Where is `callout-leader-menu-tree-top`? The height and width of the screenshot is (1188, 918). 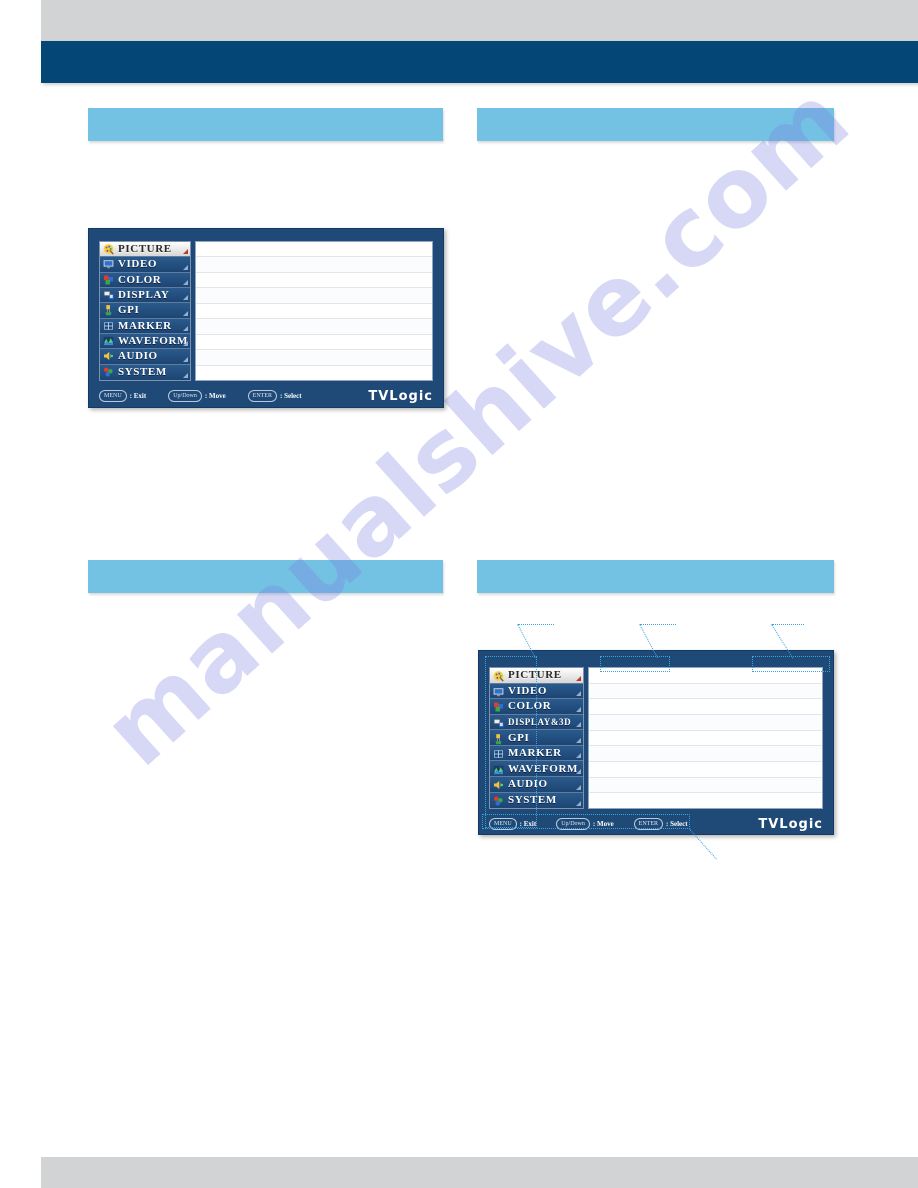 callout-leader-menu-tree-top is located at coordinates (536, 624).